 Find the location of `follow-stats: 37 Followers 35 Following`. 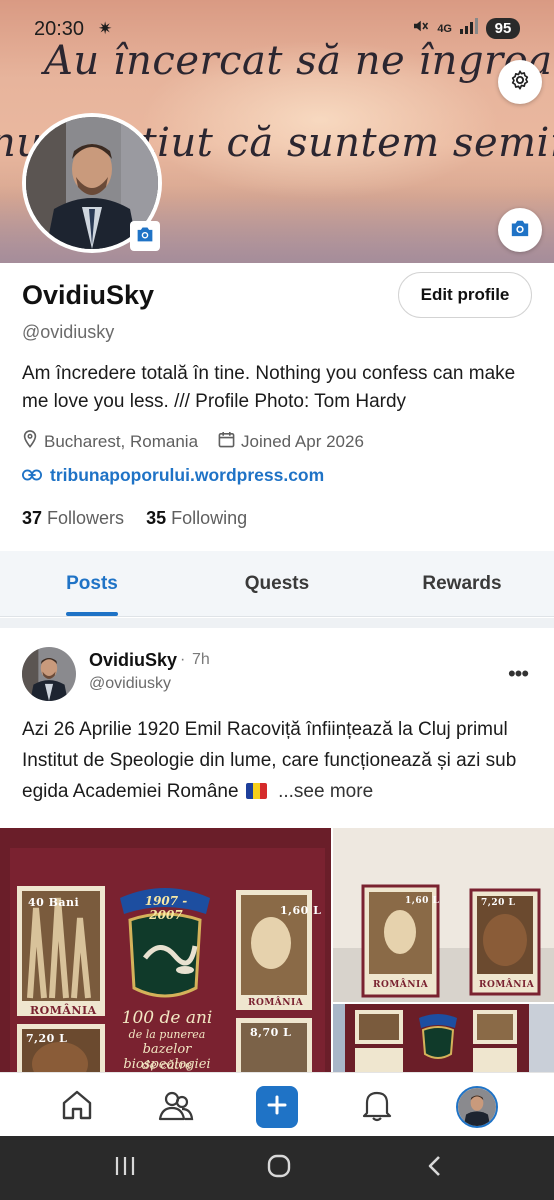

follow-stats: 37 Followers 35 Following is located at coordinates (134, 518).